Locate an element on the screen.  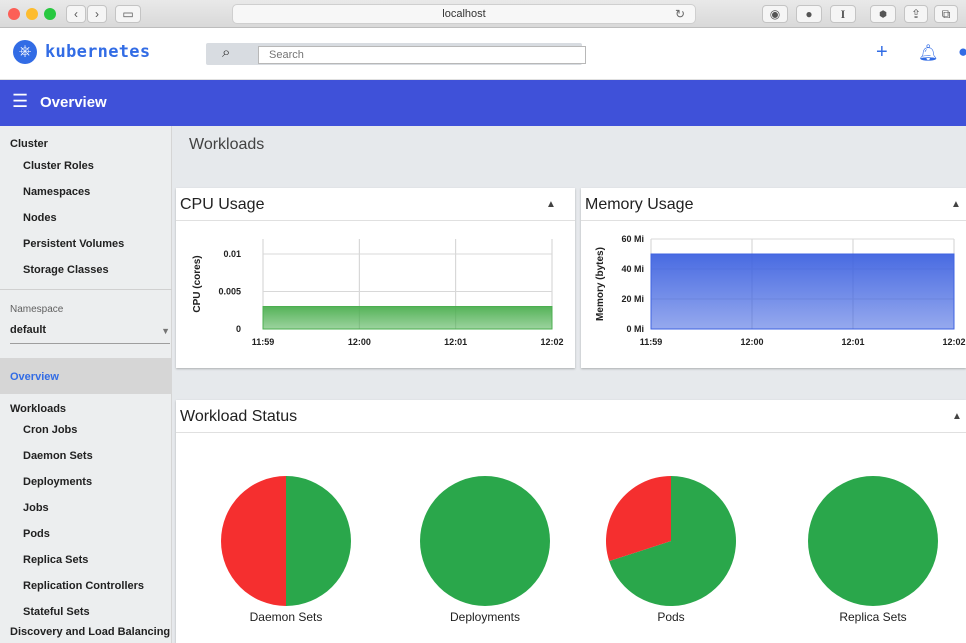
zoom-window-button is located at coordinates (50, 14).